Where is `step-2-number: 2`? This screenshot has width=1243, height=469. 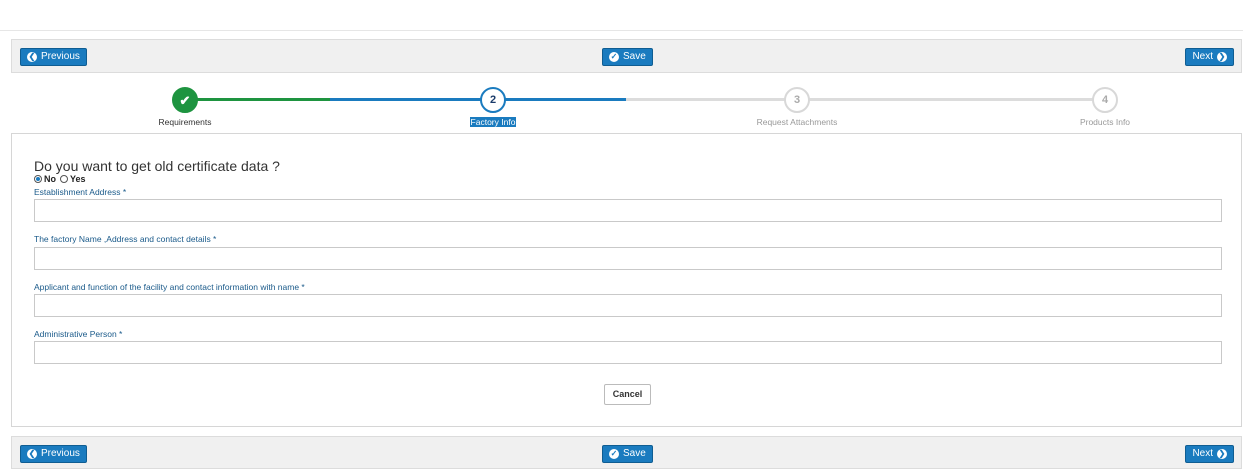
step-2-number: 2 is located at coordinates (493, 100).